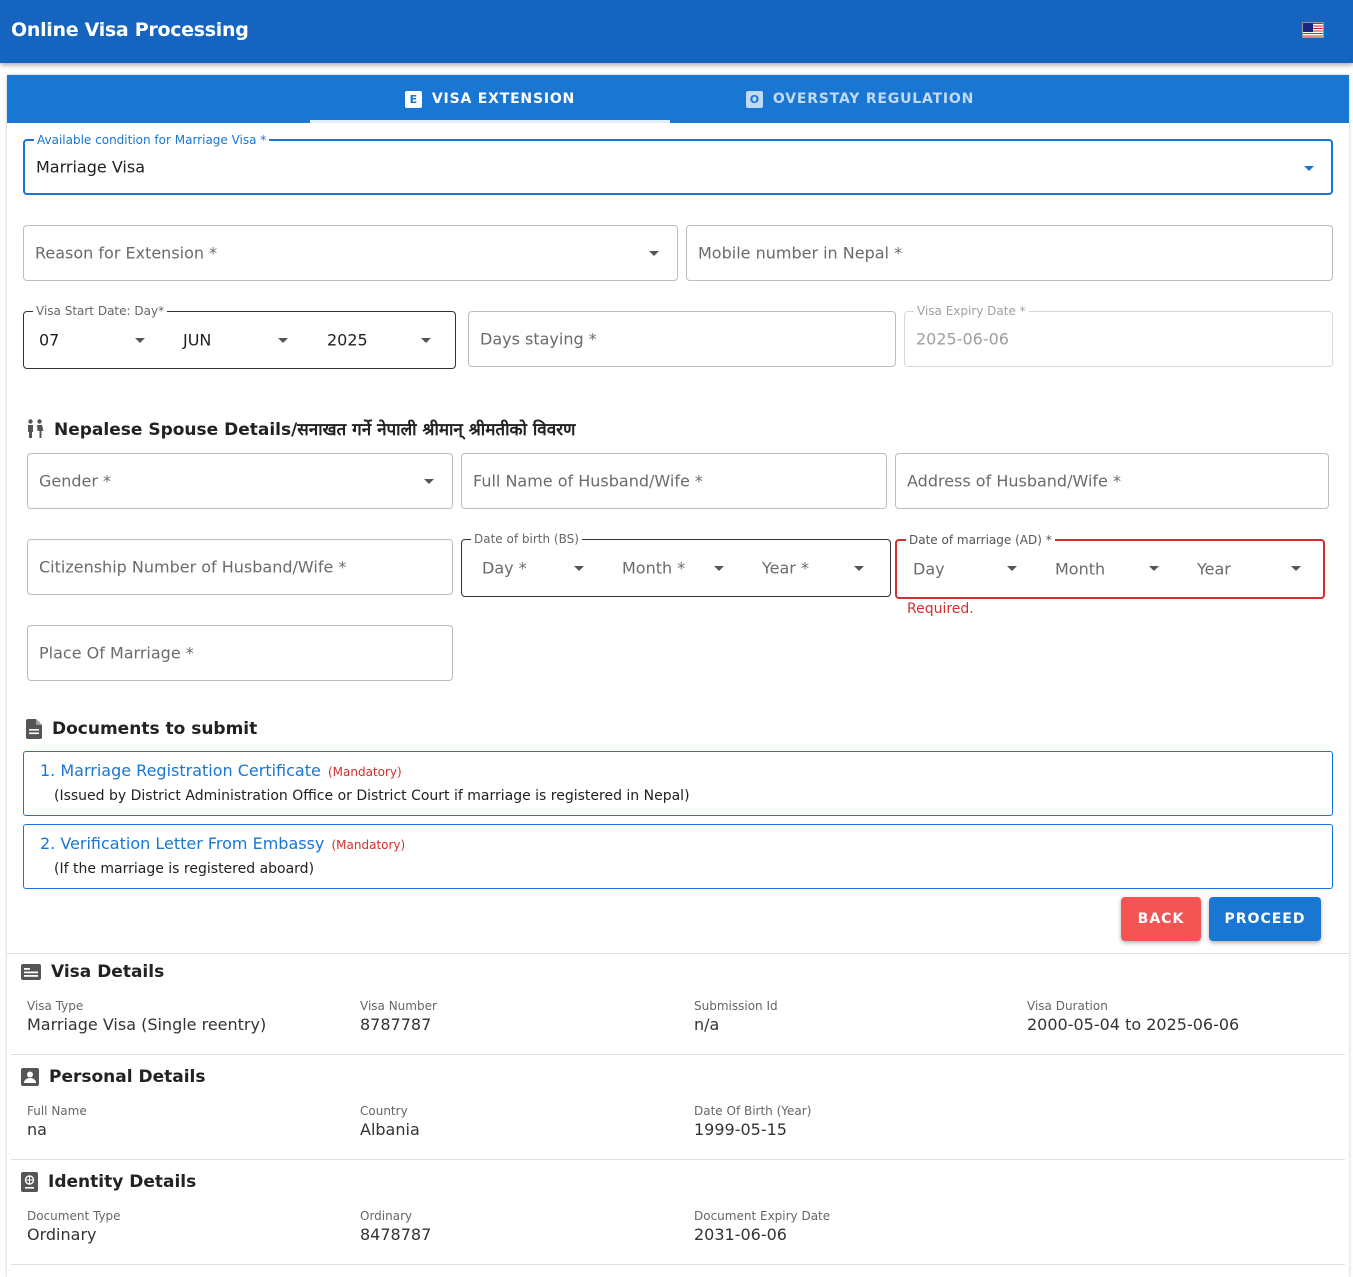 The height and width of the screenshot is (1277, 1353). I want to click on citizenship-number-input: Citizenship Number of Husband/Wife *, so click(240, 567).